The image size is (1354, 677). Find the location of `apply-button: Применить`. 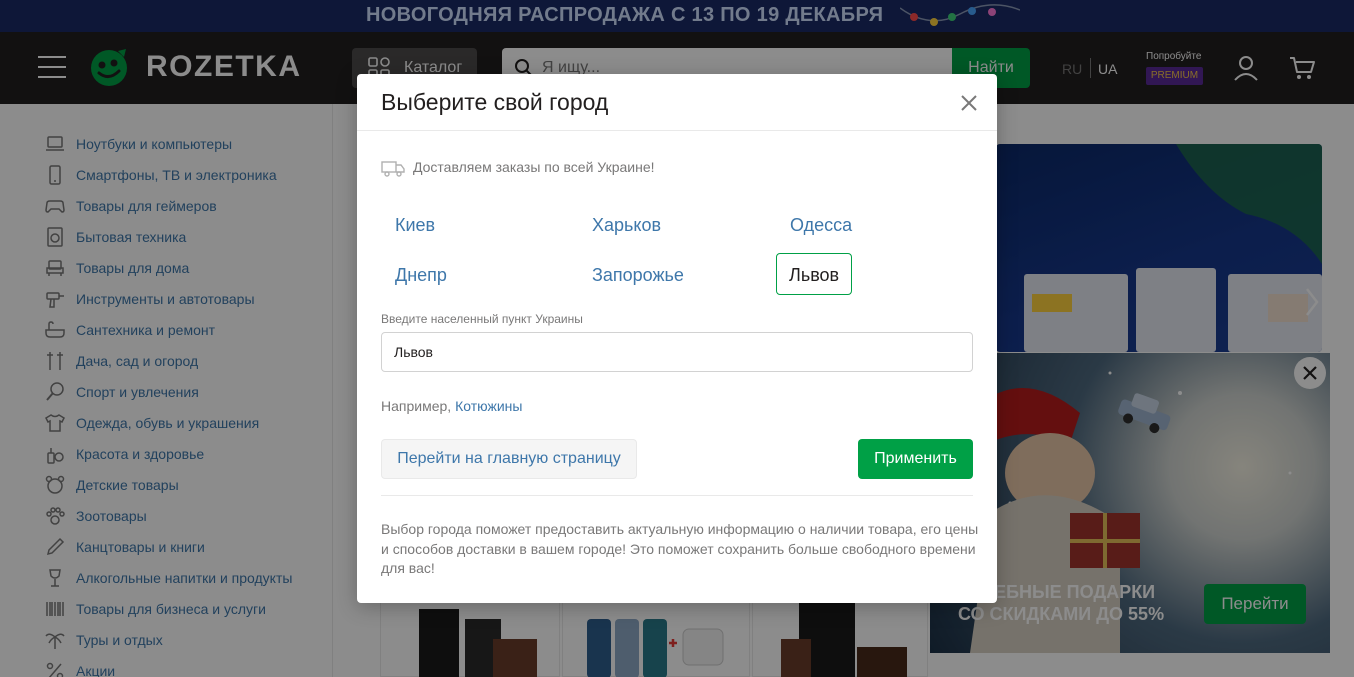

apply-button: Применить is located at coordinates (915, 459).